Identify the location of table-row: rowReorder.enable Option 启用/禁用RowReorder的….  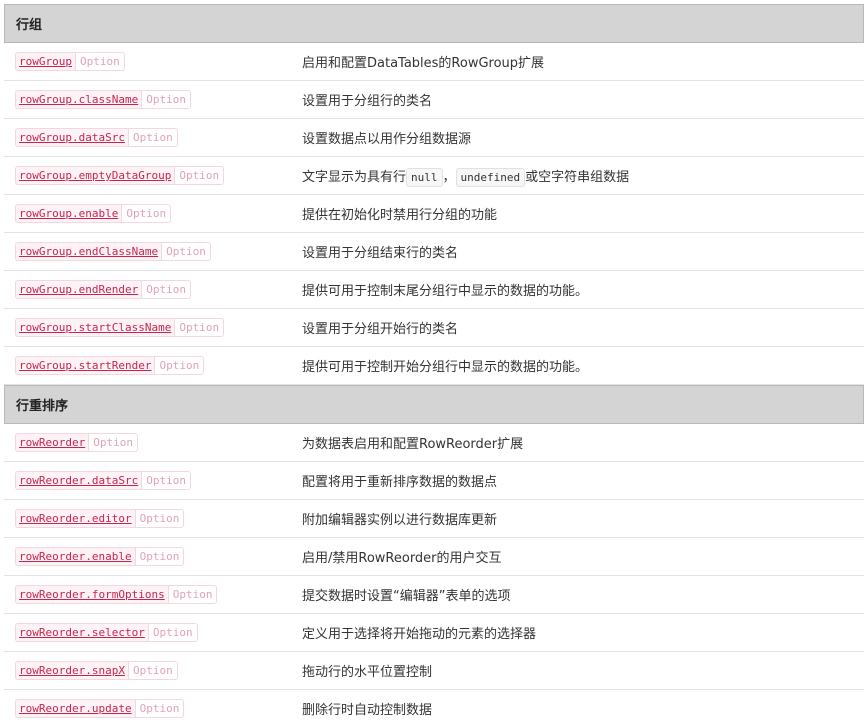
(434, 557).